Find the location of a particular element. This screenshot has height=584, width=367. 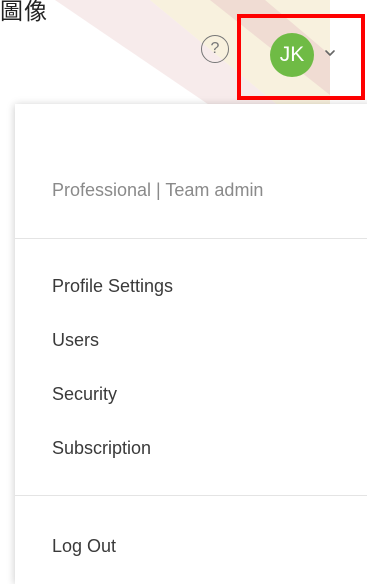

help-button: ? is located at coordinates (215, 49).